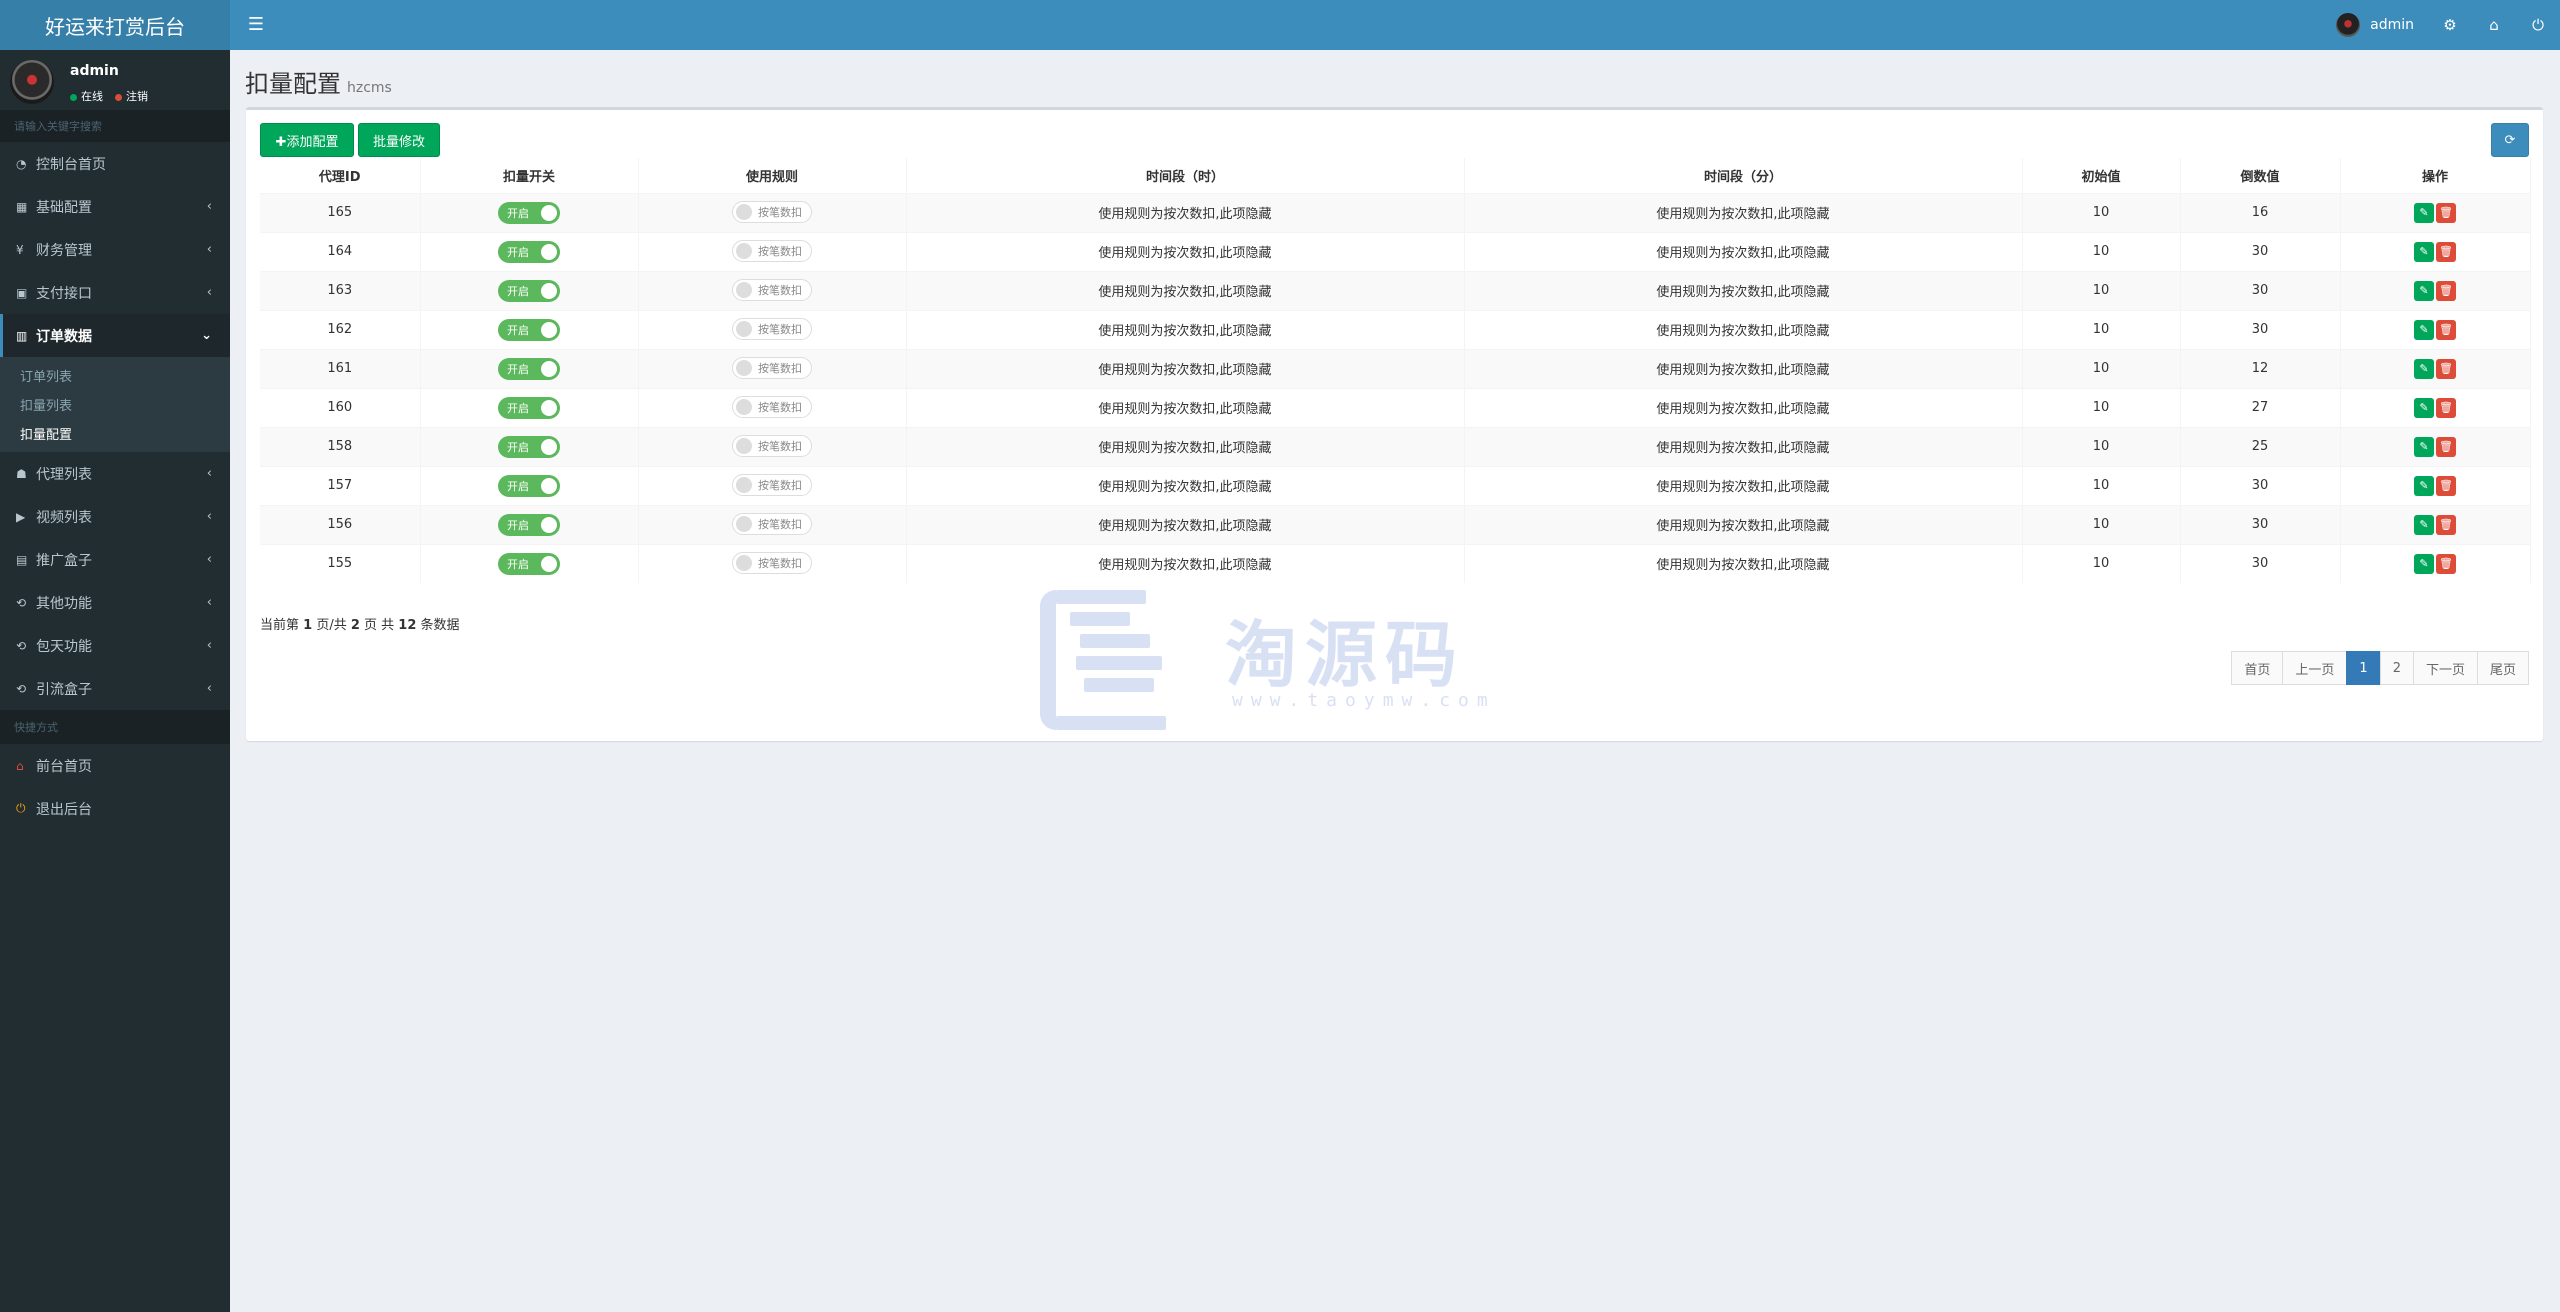 The image size is (2560, 1312). I want to click on refresh-button: ⟳, so click(2510, 140).